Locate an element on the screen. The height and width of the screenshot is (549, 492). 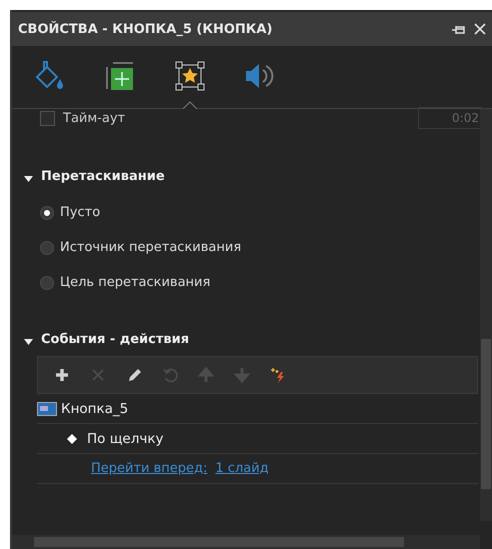
section-title: События - действия is located at coordinates (115, 339).